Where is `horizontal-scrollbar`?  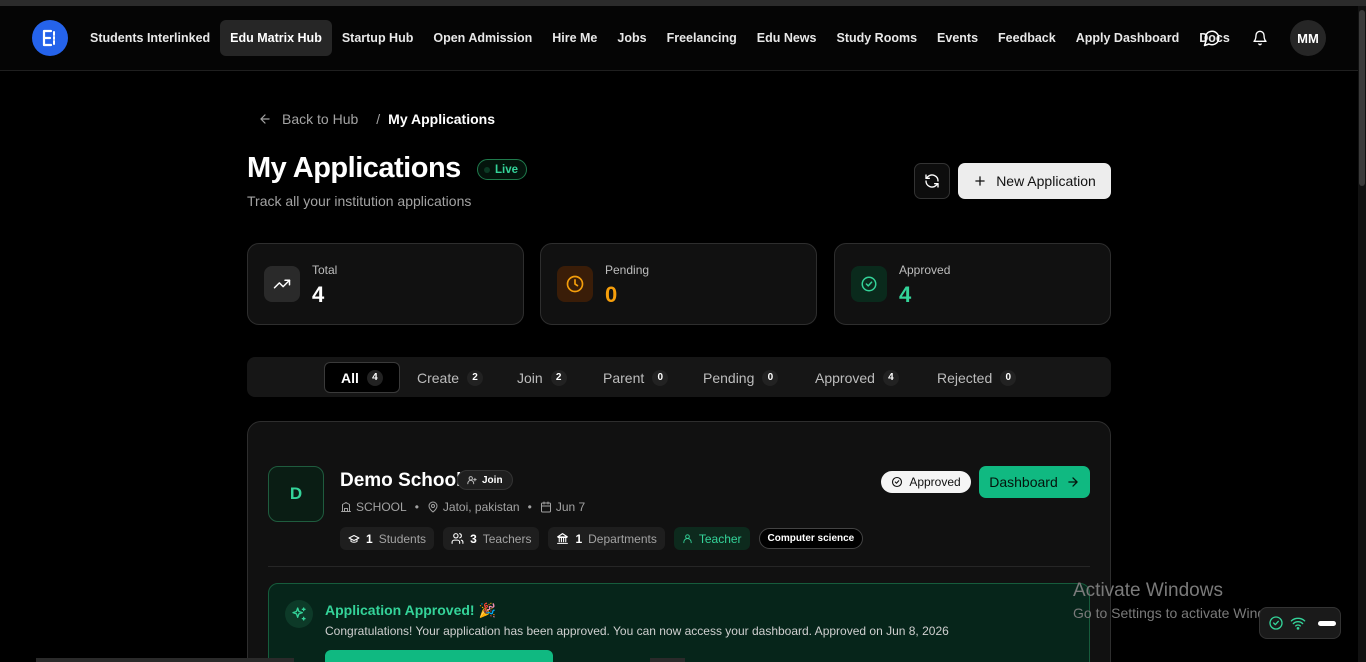
horizontal-scrollbar is located at coordinates (165, 660).